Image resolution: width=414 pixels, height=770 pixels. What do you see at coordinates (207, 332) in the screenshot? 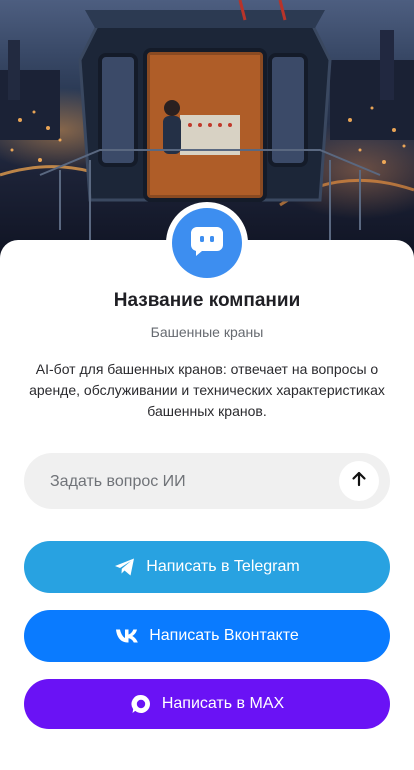
I see `company-subtitle: Башенные краны` at bounding box center [207, 332].